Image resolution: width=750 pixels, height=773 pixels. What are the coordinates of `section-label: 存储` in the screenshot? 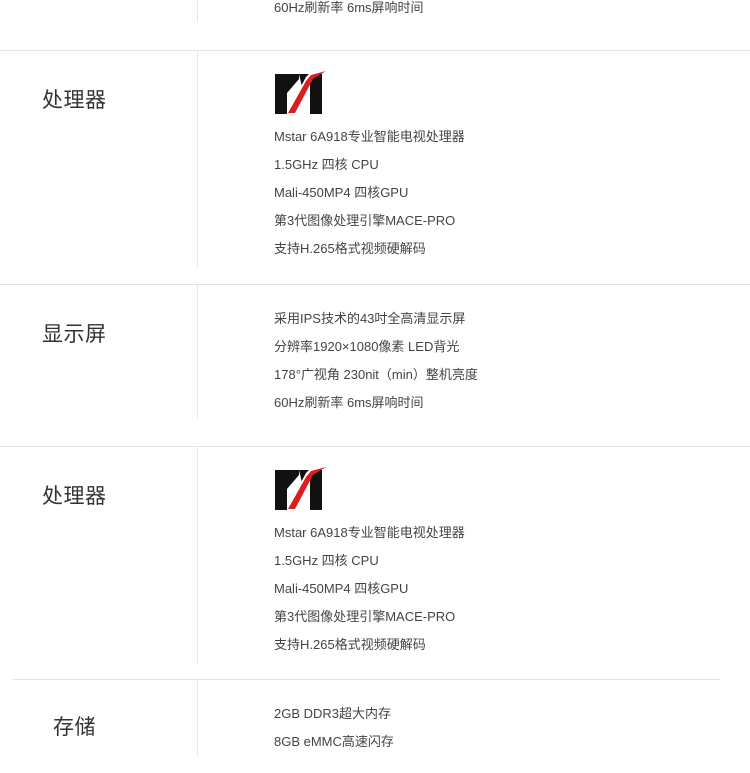 It's located at (74, 727).